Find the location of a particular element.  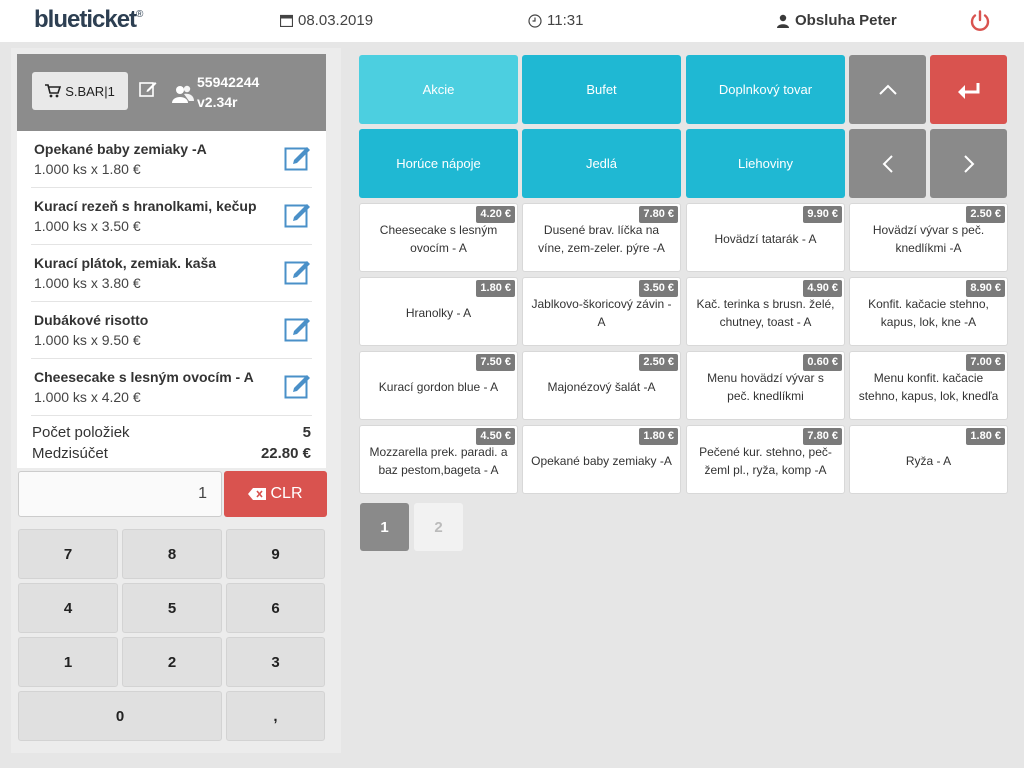

date-display: 08.03.2019 is located at coordinates (326, 20).